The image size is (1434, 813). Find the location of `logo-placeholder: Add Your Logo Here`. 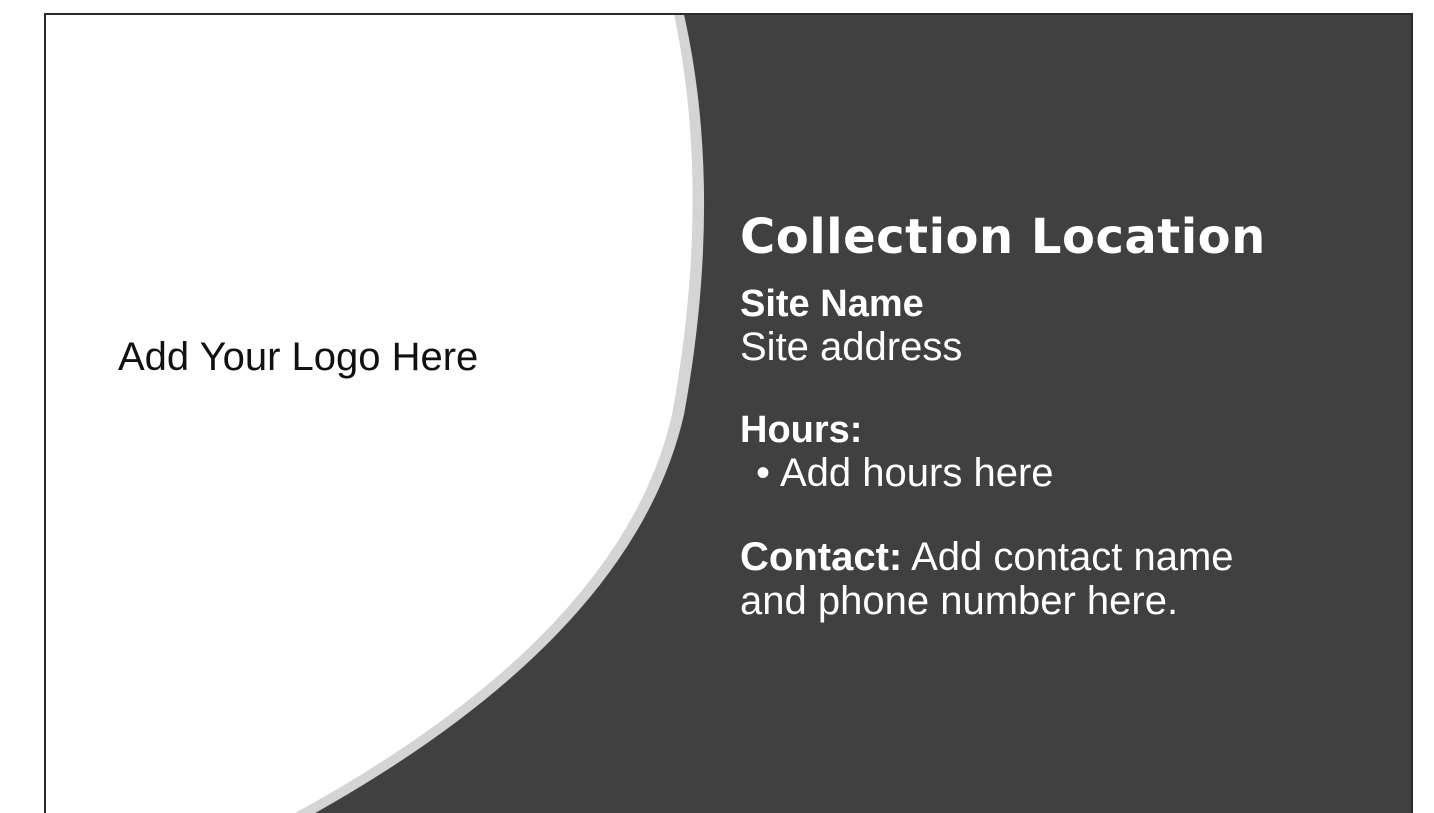

logo-placeholder: Add Your Logo Here is located at coordinates (298, 357).